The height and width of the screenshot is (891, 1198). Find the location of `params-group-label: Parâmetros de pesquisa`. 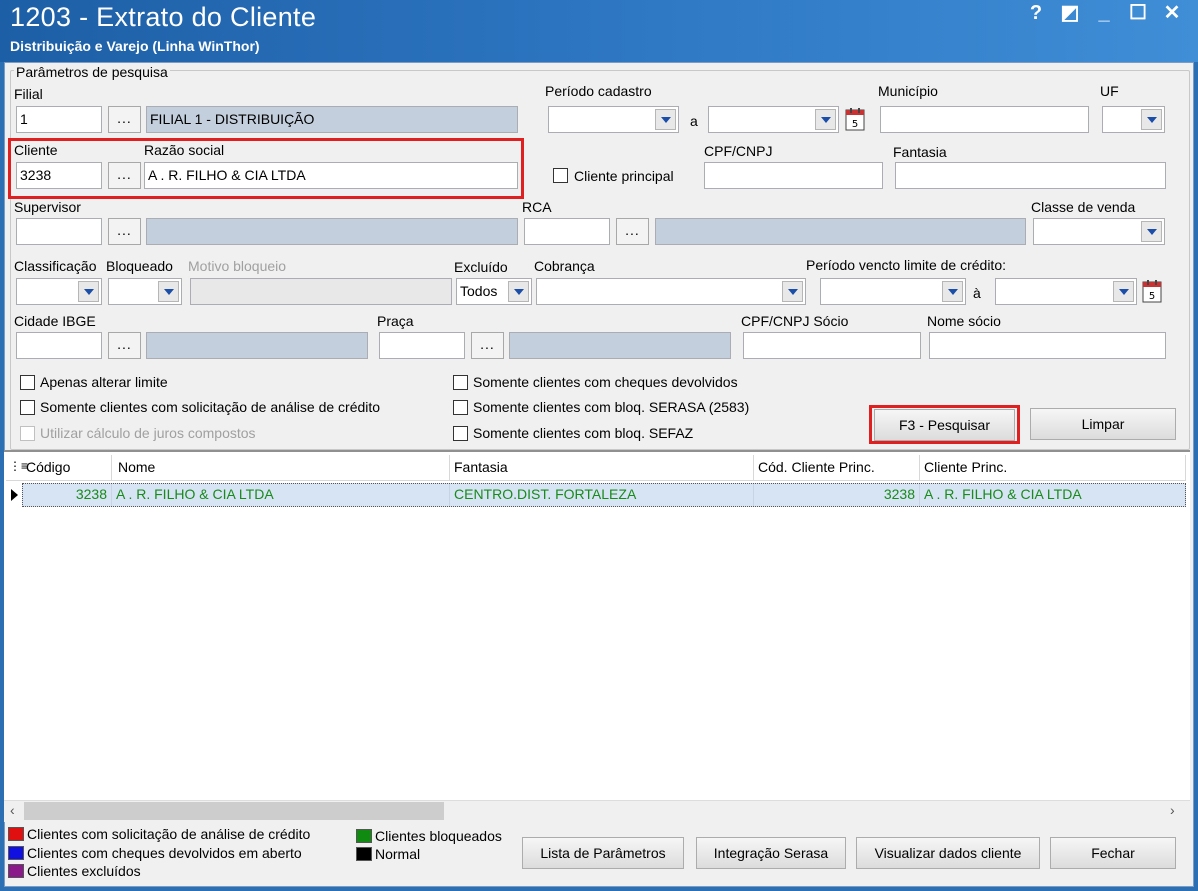

params-group-label: Parâmetros de pesquisa is located at coordinates (92, 72).